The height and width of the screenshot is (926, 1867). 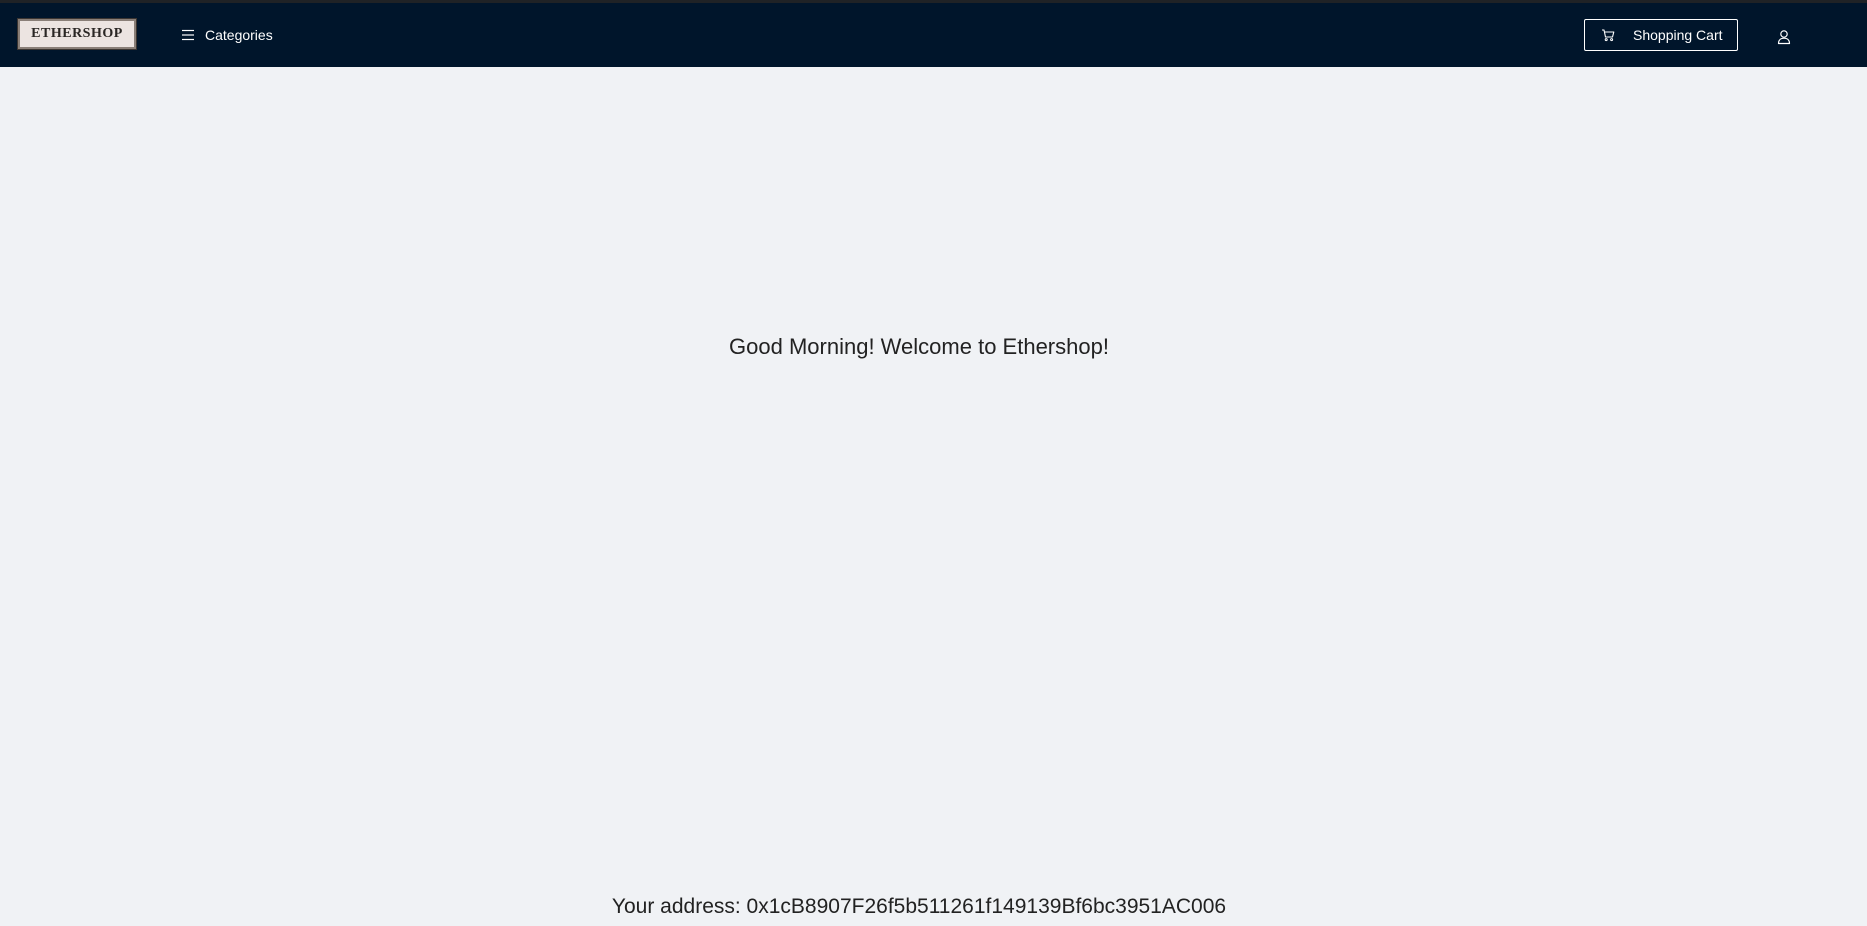 What do you see at coordinates (933, 35) in the screenshot?
I see `top-navbar: ETHERSHOP Categories Shopping Cart` at bounding box center [933, 35].